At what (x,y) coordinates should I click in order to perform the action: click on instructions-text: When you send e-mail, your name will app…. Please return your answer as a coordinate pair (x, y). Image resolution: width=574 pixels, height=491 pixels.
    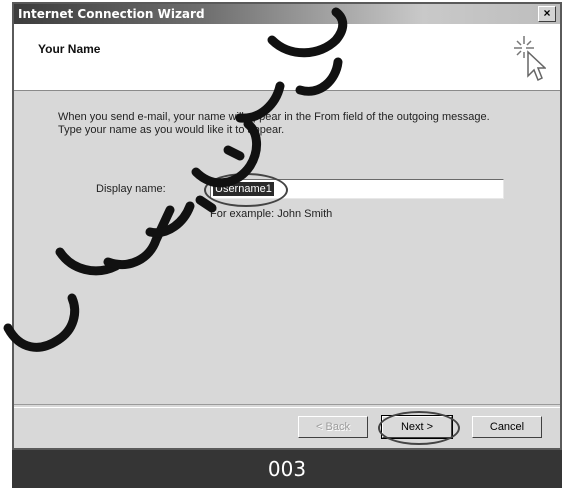
    Looking at the image, I should click on (293, 124).